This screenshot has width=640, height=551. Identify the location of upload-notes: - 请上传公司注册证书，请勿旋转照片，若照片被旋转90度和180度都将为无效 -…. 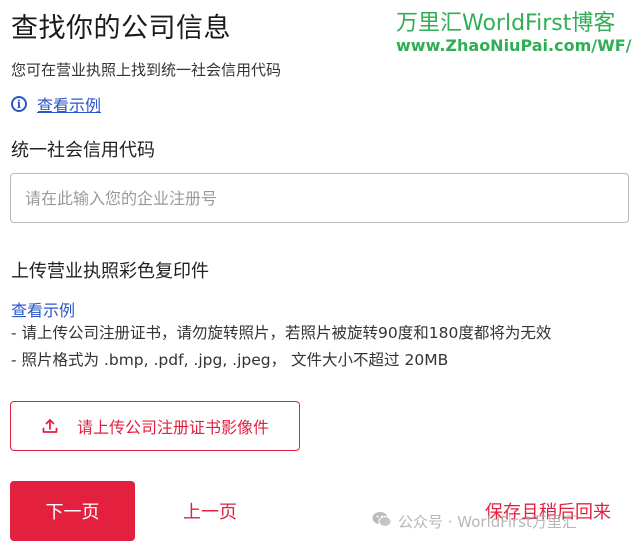
(281, 347).